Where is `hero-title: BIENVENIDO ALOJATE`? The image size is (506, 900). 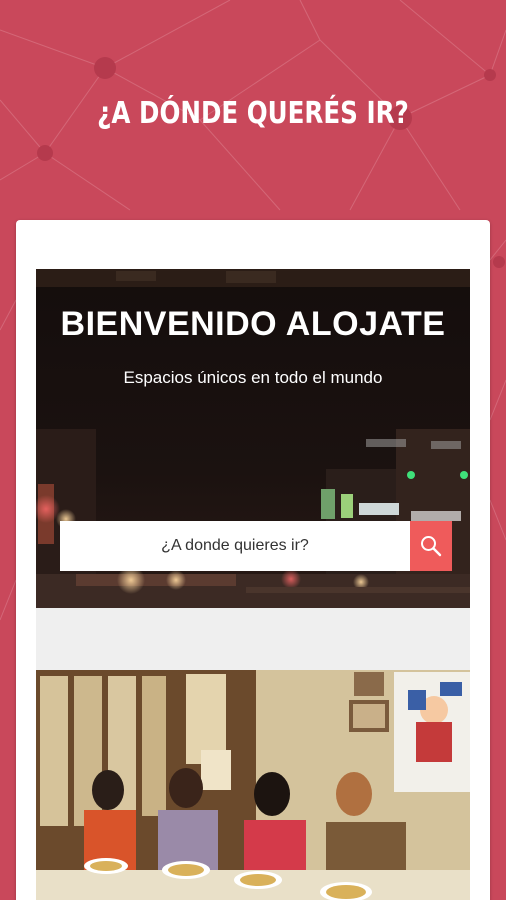 hero-title: BIENVENIDO ALOJATE is located at coordinates (253, 324).